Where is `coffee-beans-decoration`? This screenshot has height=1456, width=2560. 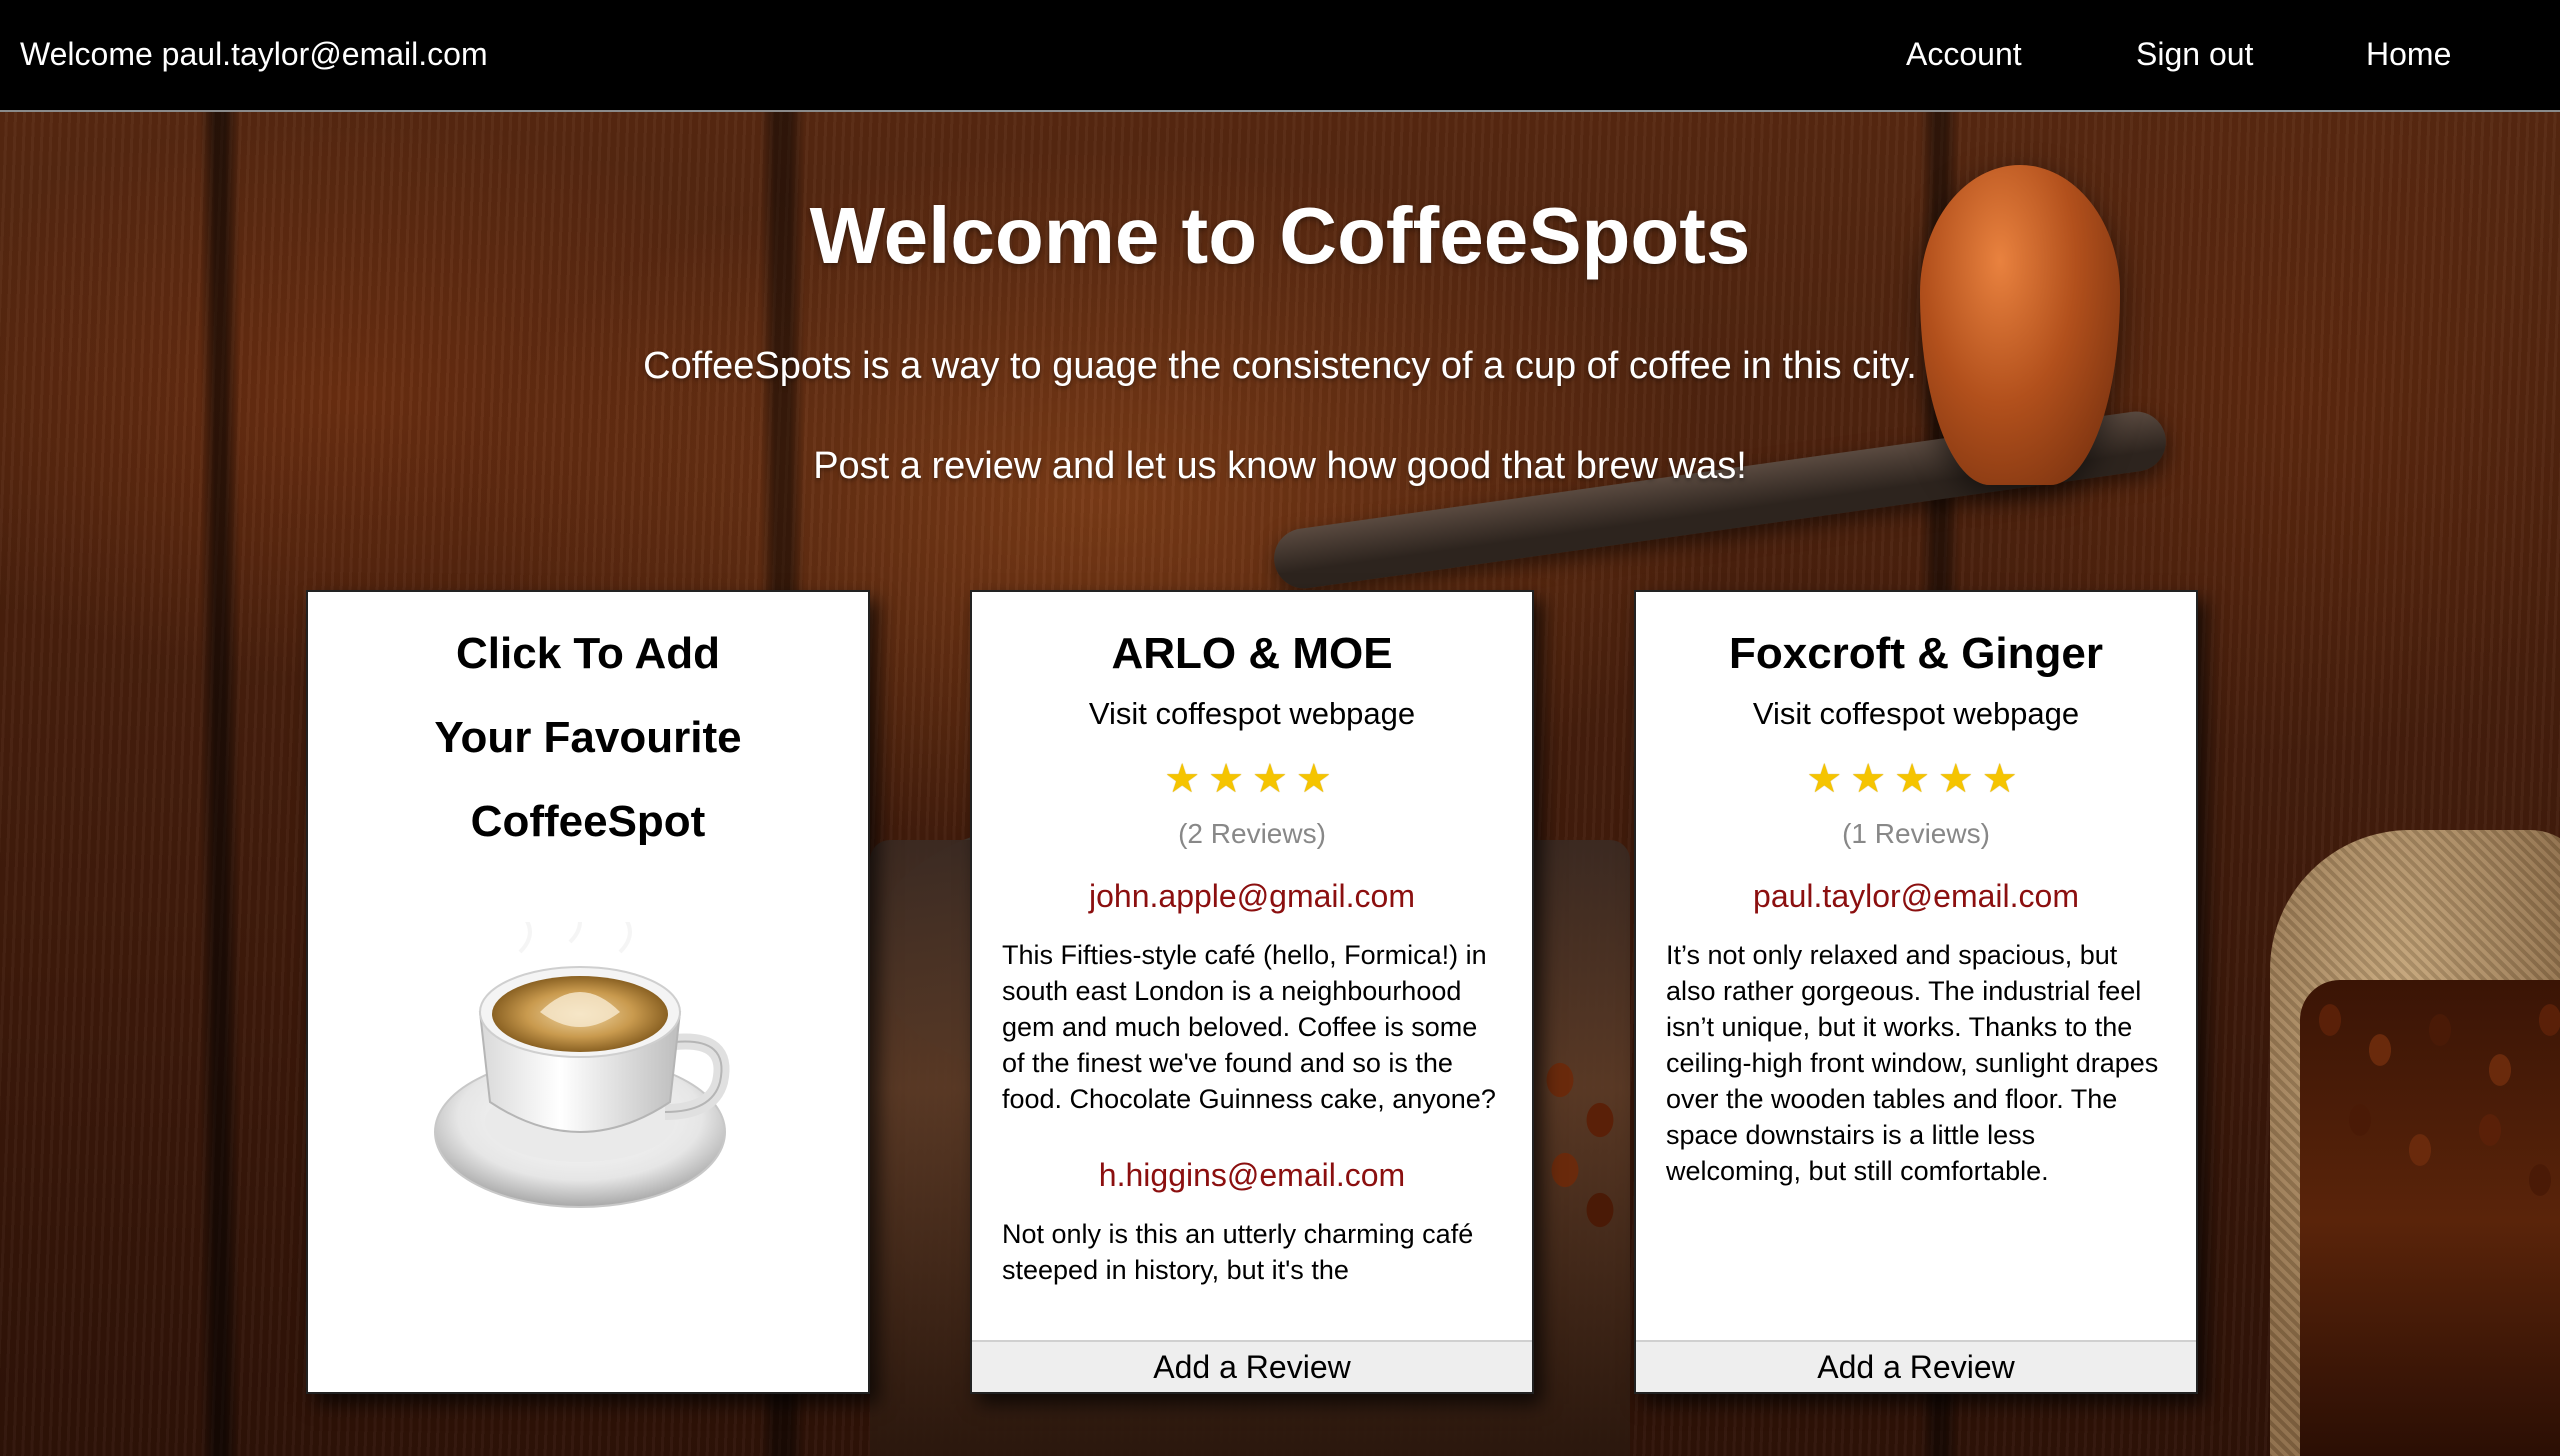 coffee-beans-decoration is located at coordinates (1580, 1150).